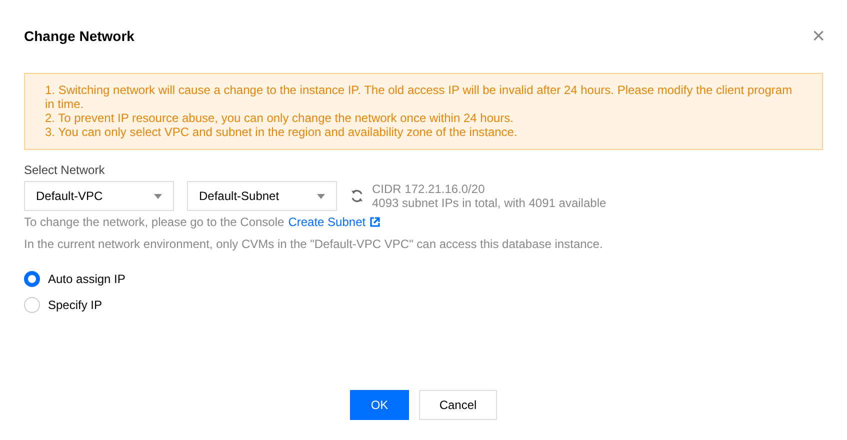 The height and width of the screenshot is (440, 847). I want to click on notice-text: 3. You can only select VPC and subnet in the region and availability zone of the instance., so click(281, 132).